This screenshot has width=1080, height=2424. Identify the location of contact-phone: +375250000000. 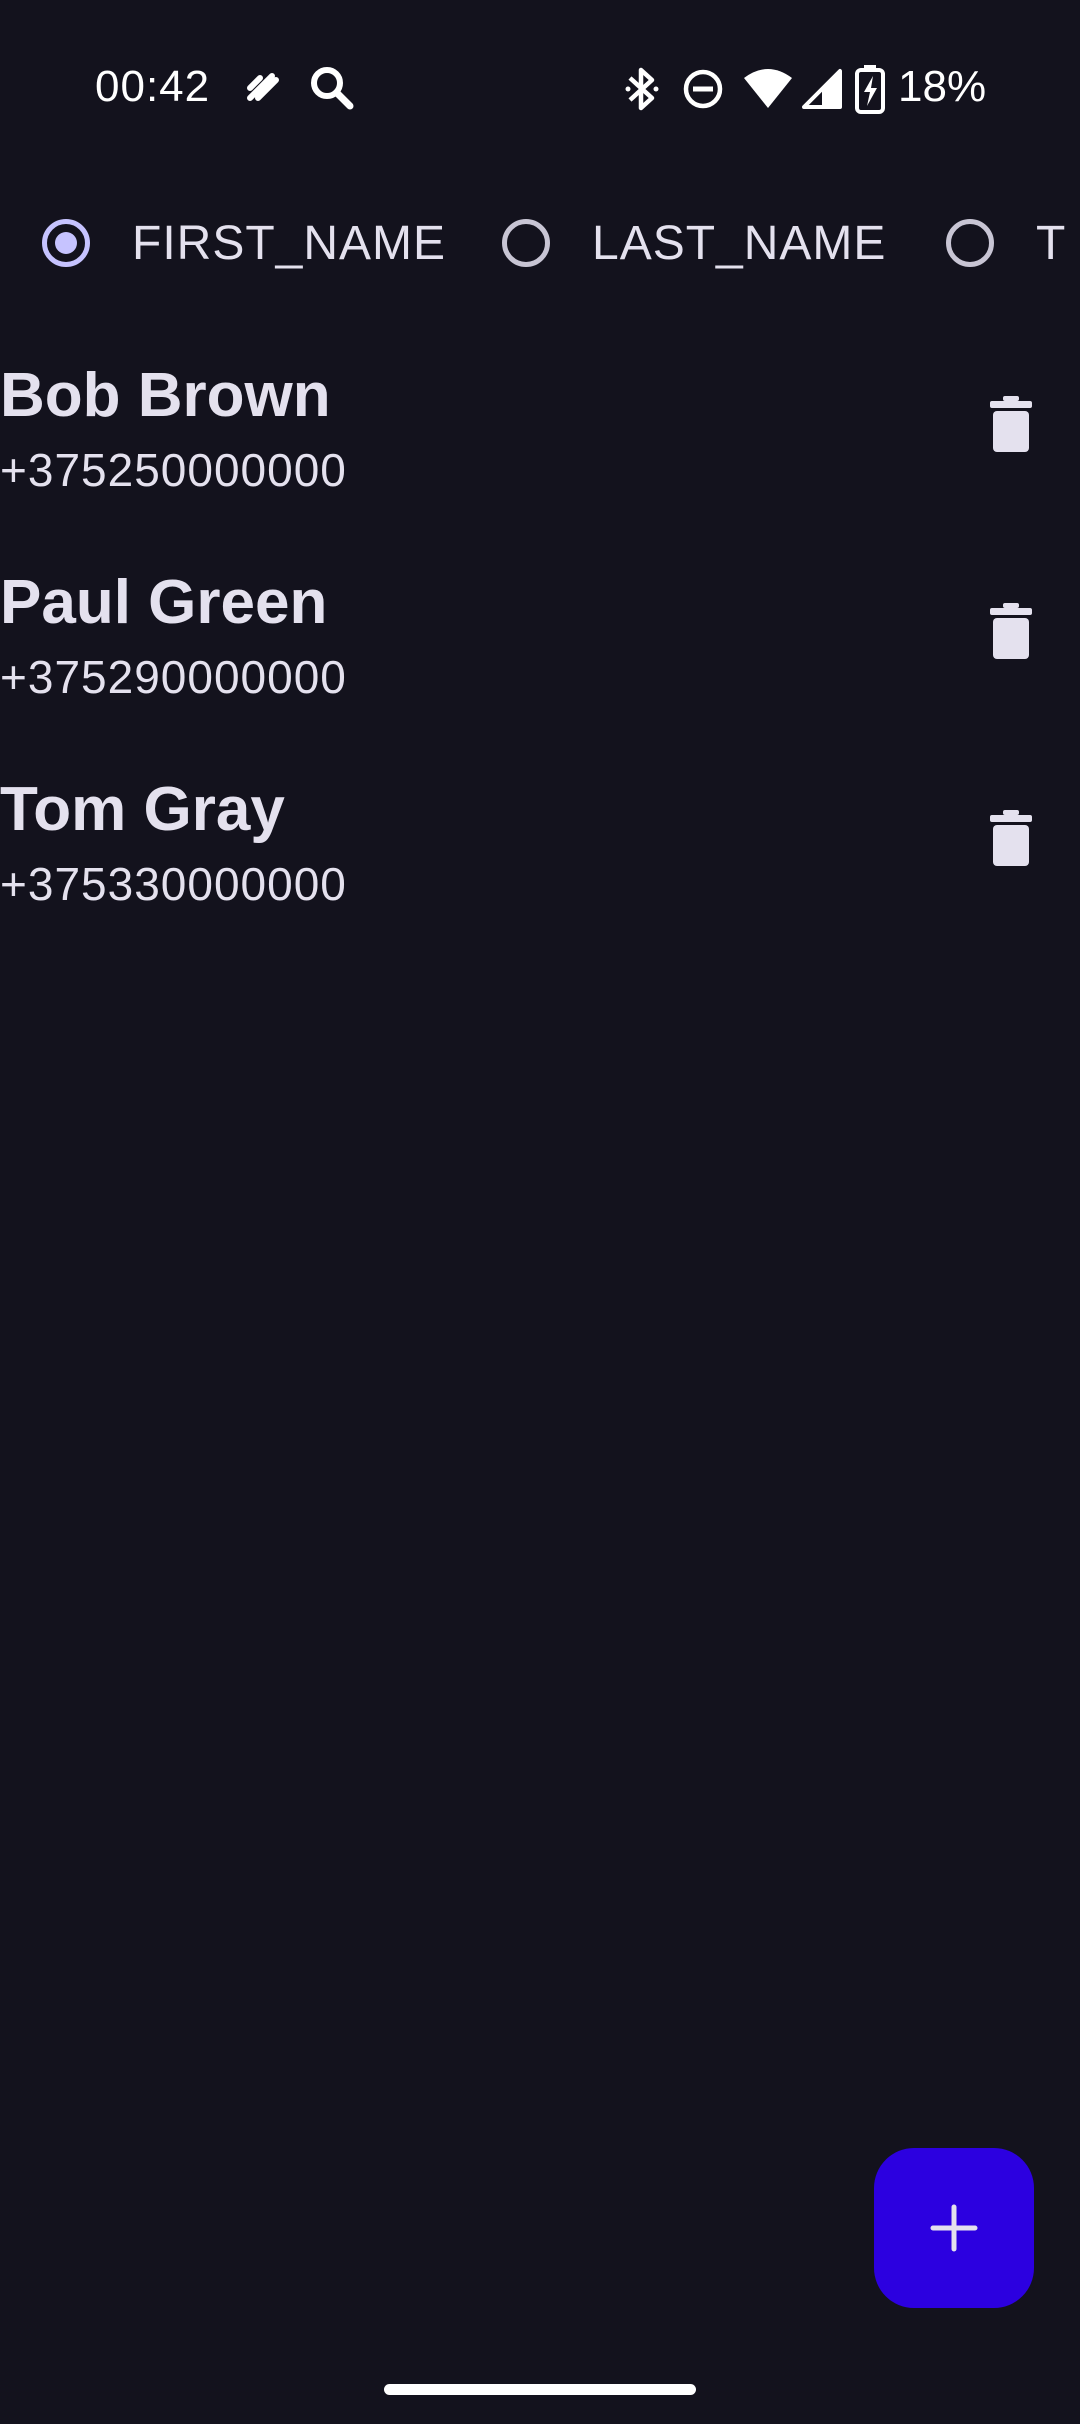
(173, 470).